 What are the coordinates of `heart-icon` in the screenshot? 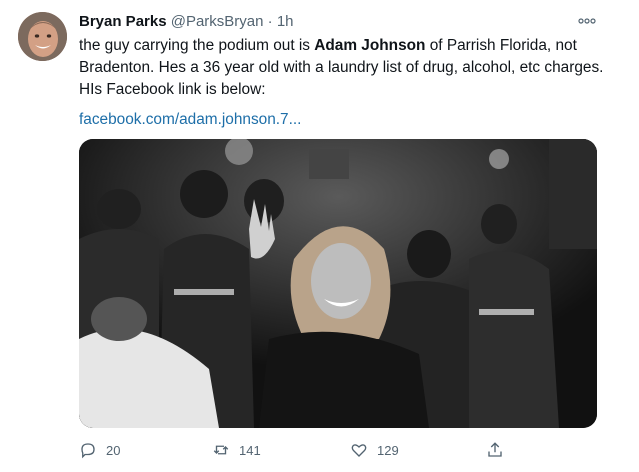 It's located at (359, 450).